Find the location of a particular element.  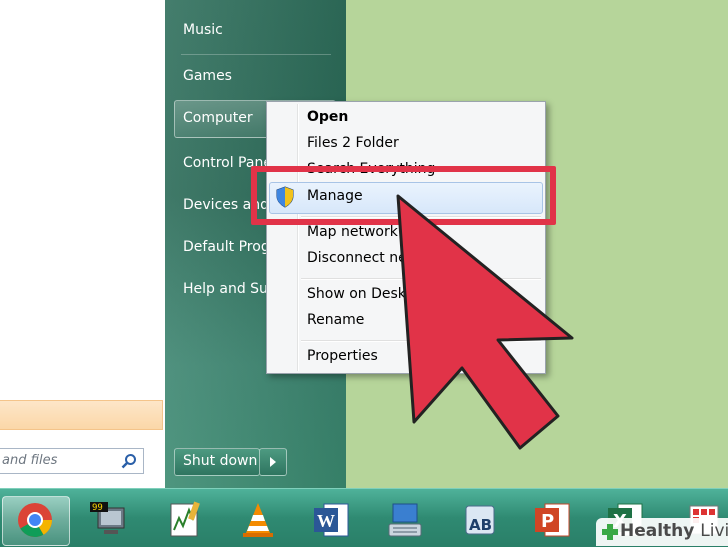

left-pane-selected-item is located at coordinates (81, 415).